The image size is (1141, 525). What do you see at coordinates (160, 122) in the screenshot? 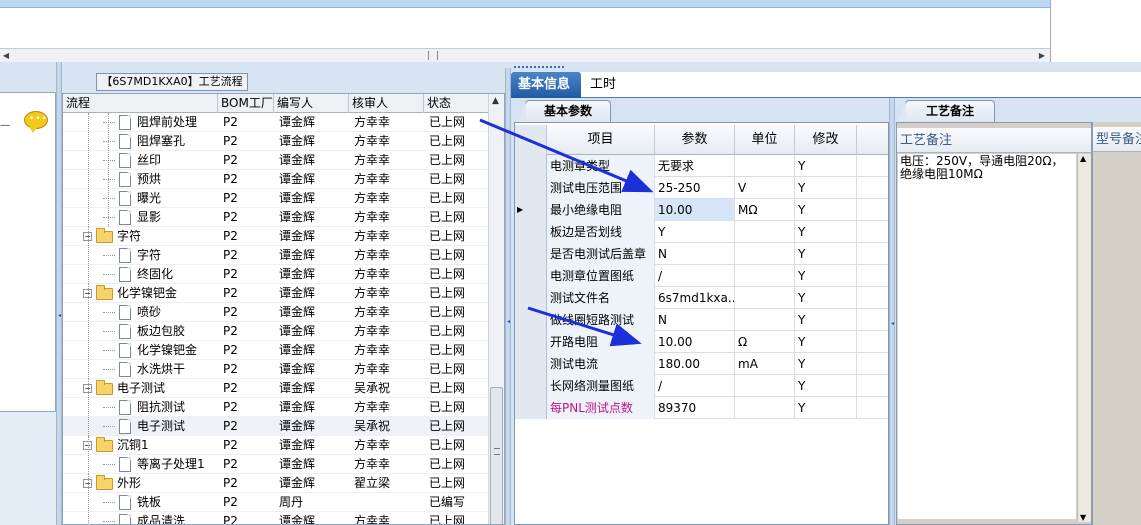
I see `tree-node: 阻焊前处理` at bounding box center [160, 122].